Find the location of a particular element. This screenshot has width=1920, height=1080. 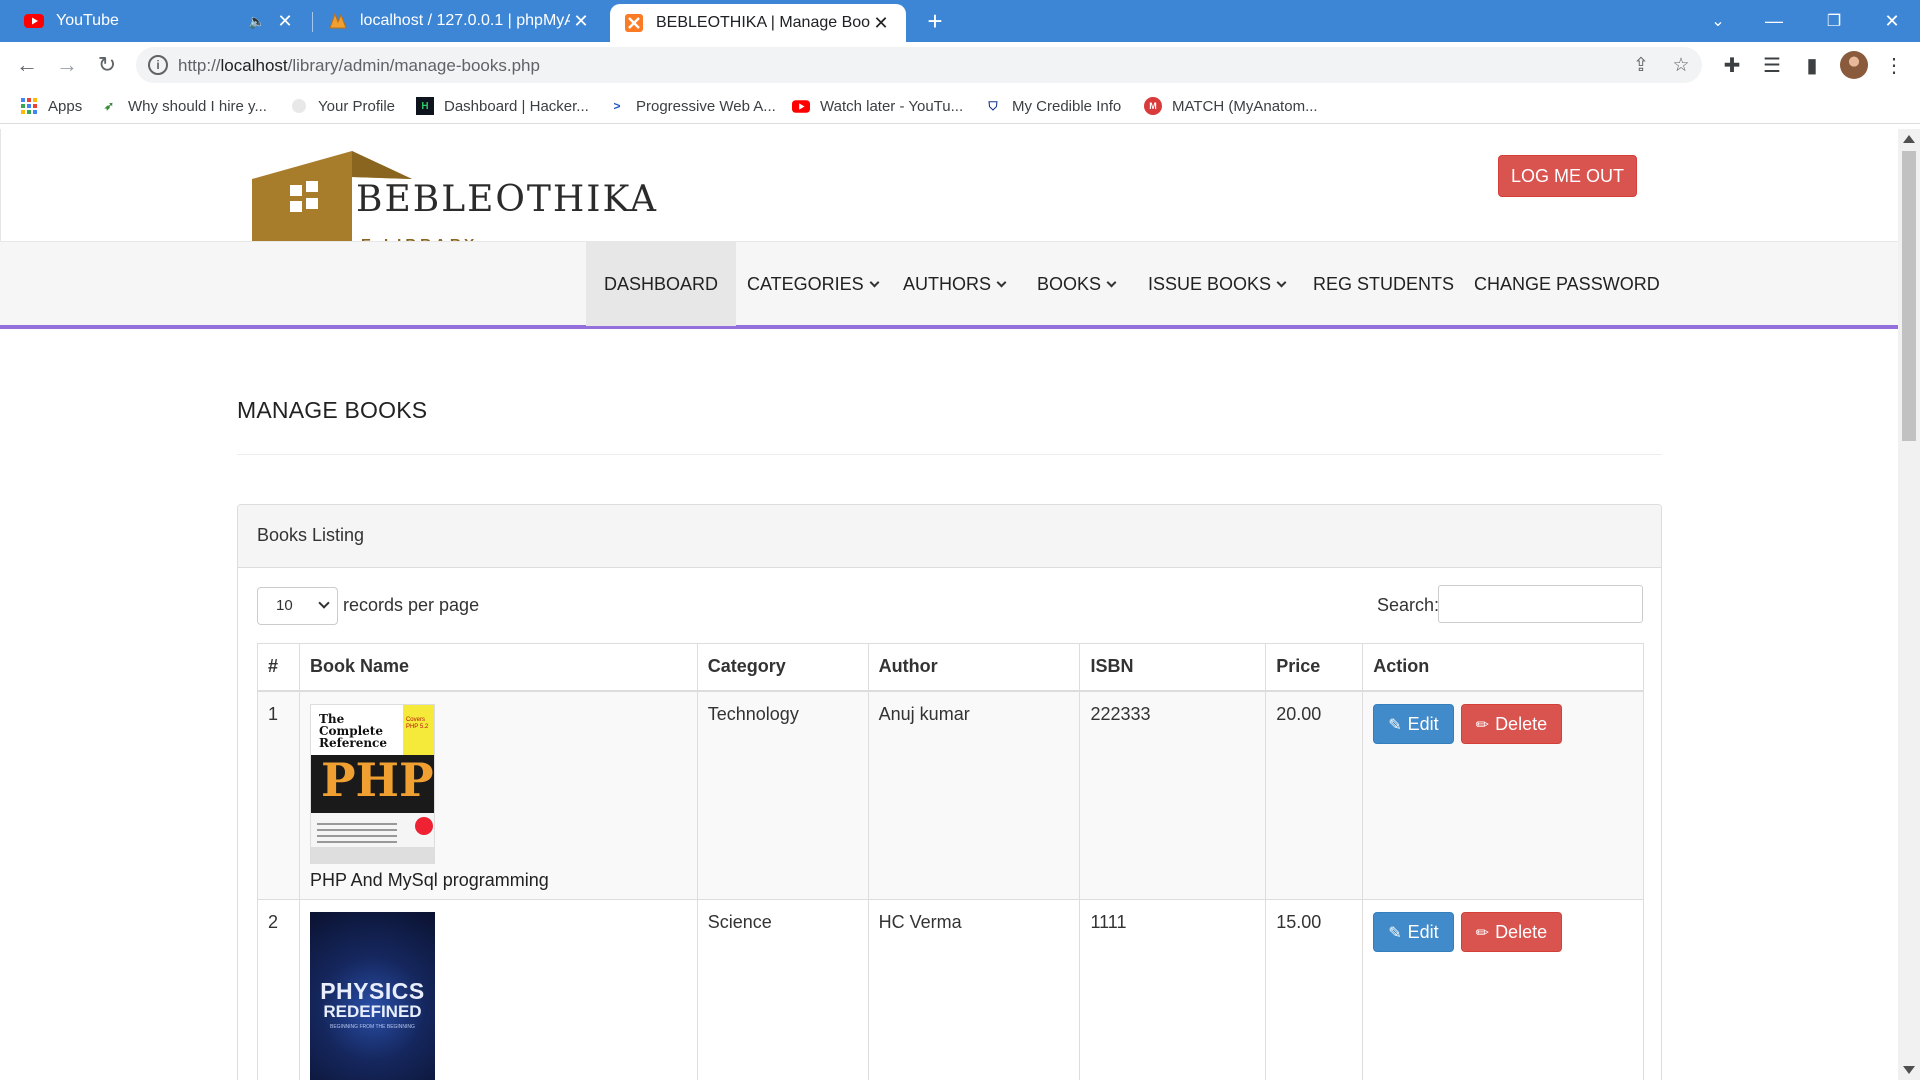

records-per-page-value: 10 is located at coordinates (284, 605).